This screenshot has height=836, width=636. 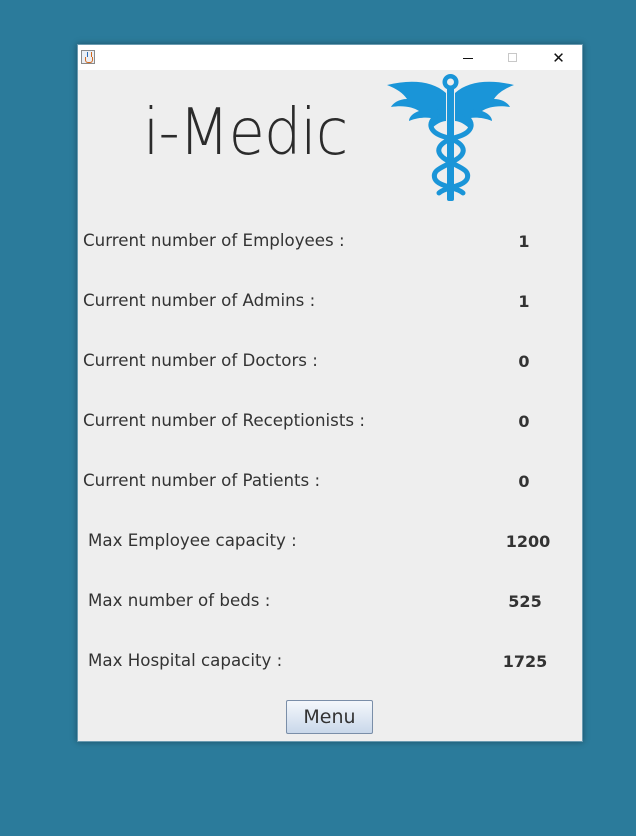 I want to click on title-bar: ✕, so click(x=330, y=57).